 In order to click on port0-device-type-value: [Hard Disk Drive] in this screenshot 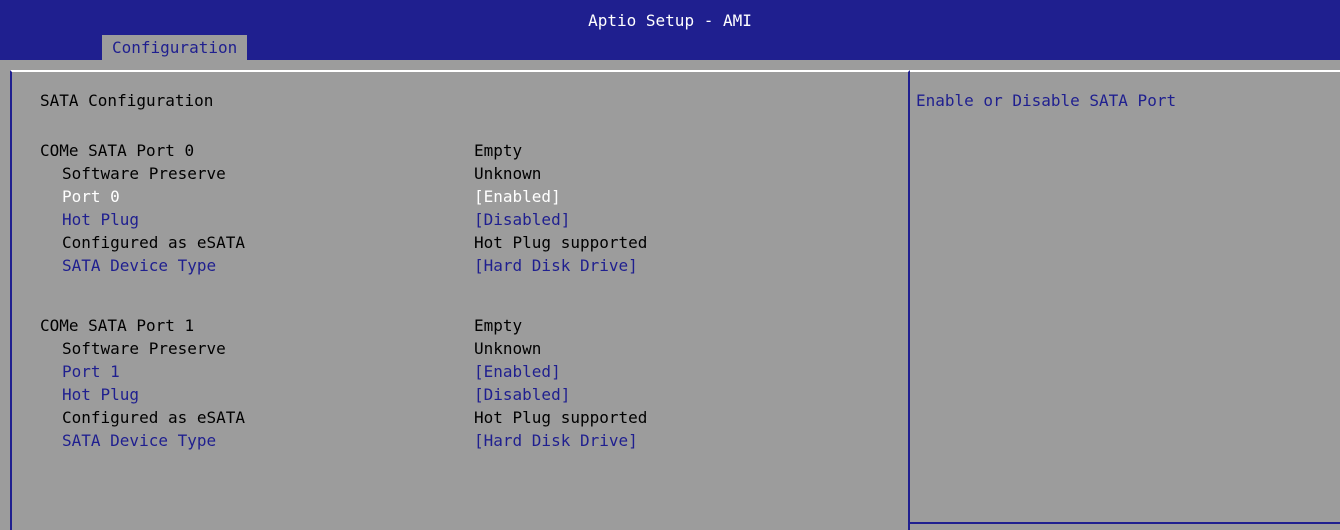, I will do `click(556, 266)`.